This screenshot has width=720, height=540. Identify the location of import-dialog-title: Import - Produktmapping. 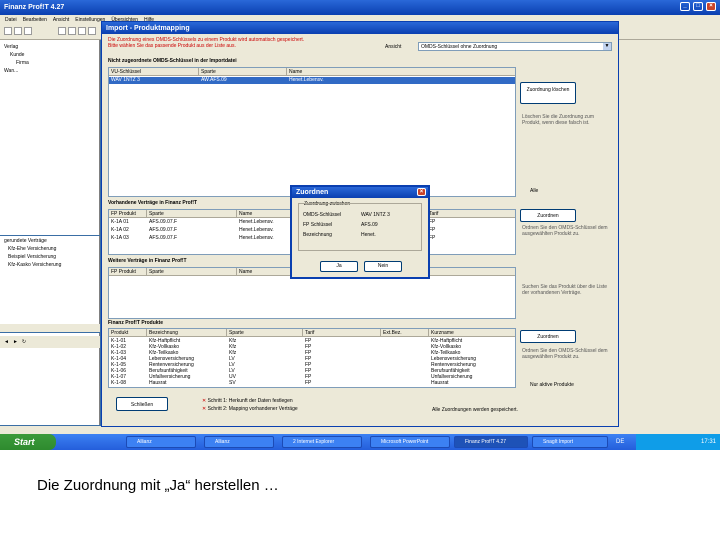
(148, 28).